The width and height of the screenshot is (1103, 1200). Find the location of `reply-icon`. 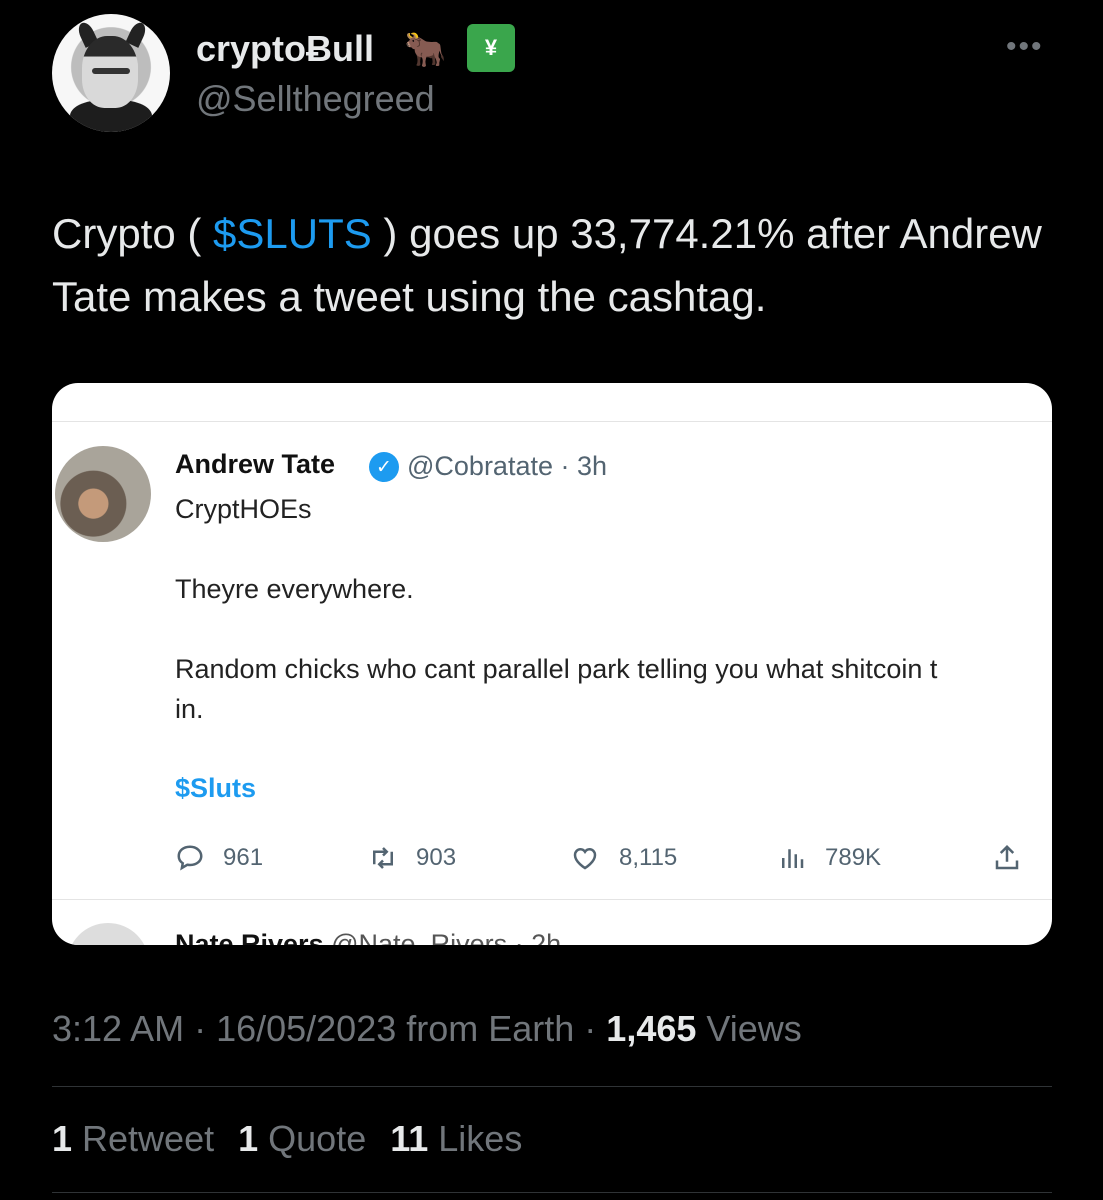

reply-icon is located at coordinates (190, 858).